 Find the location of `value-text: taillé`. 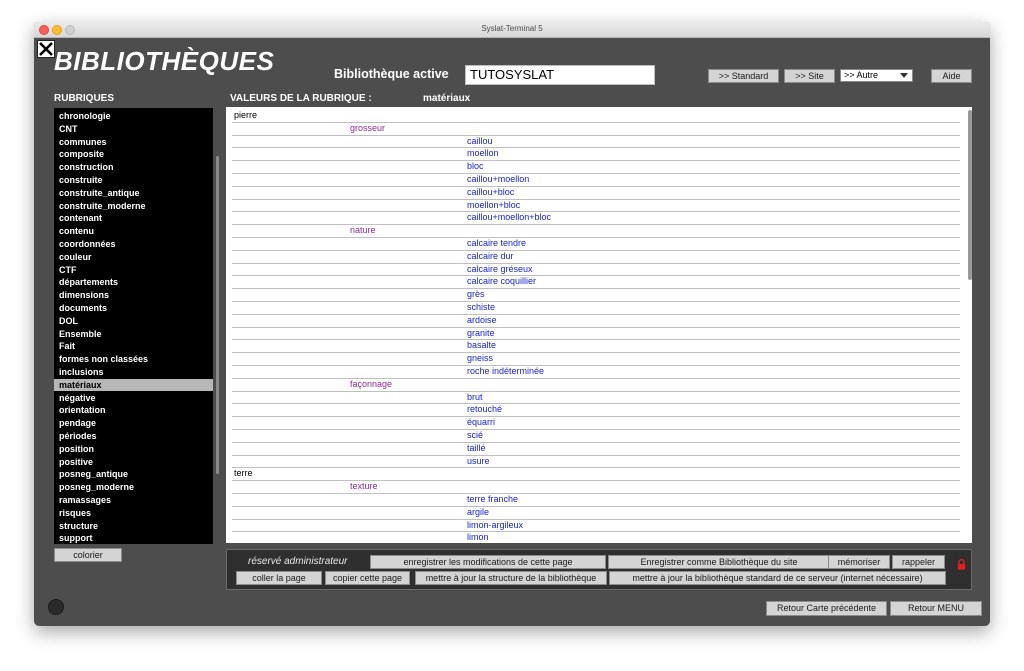

value-text: taillé is located at coordinates (476, 447).